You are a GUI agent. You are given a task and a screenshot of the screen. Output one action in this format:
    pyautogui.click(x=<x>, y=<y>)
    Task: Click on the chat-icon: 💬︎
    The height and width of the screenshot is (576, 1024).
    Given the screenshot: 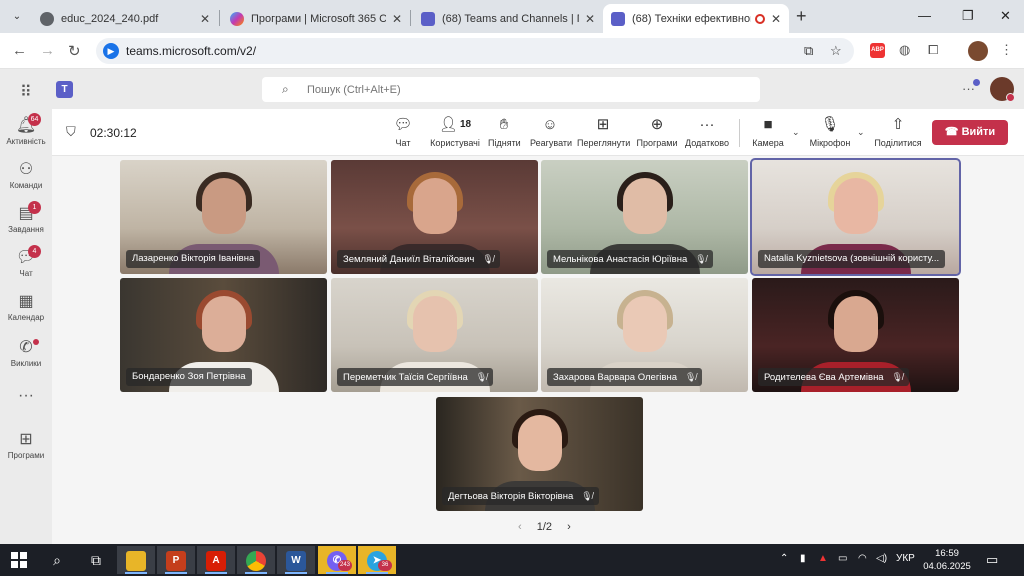 What is the action you would take?
    pyautogui.click(x=403, y=124)
    